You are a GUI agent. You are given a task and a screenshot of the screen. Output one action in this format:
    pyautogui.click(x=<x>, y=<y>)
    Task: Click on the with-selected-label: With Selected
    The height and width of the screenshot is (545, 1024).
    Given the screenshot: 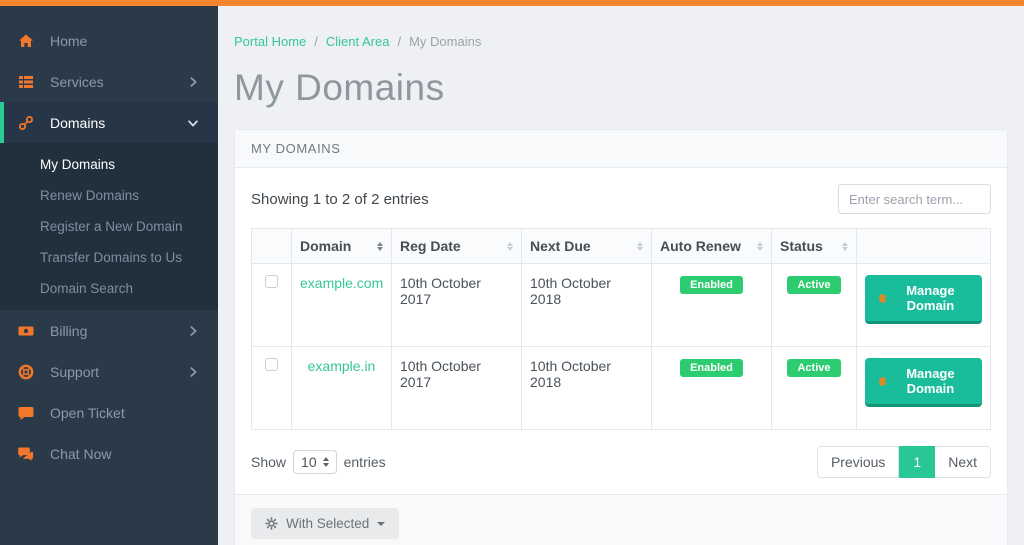 What is the action you would take?
    pyautogui.click(x=328, y=523)
    